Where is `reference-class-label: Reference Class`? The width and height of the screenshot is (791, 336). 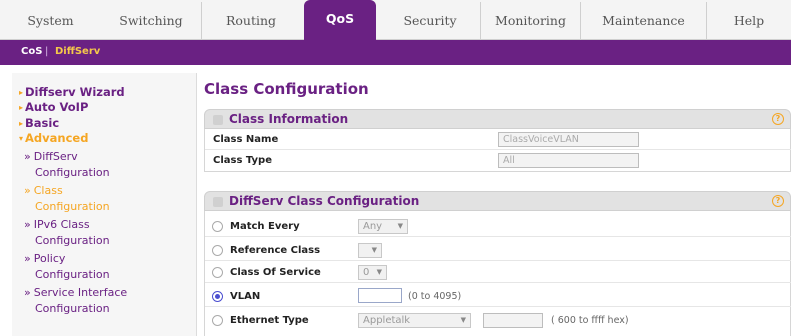
reference-class-label: Reference Class is located at coordinates (275, 250).